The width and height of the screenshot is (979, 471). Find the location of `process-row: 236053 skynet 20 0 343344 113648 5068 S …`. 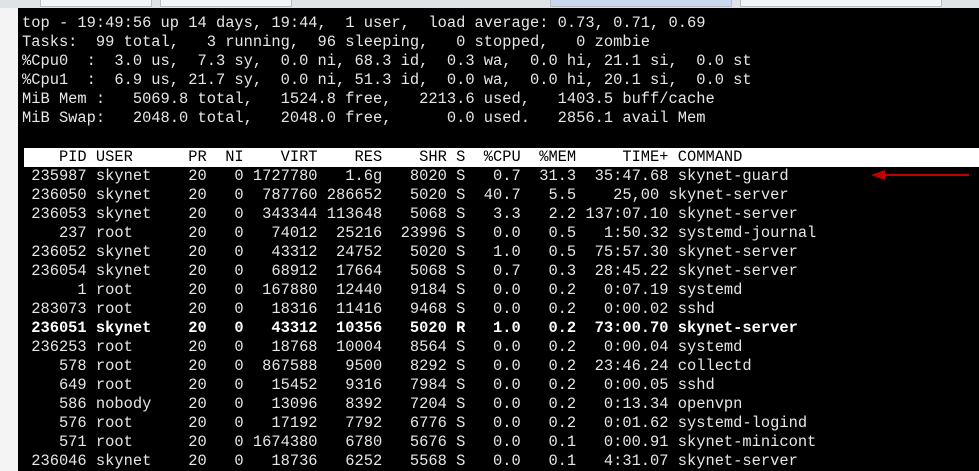

process-row: 236053 skynet 20 0 343344 113648 5068 S … is located at coordinates (410, 214).